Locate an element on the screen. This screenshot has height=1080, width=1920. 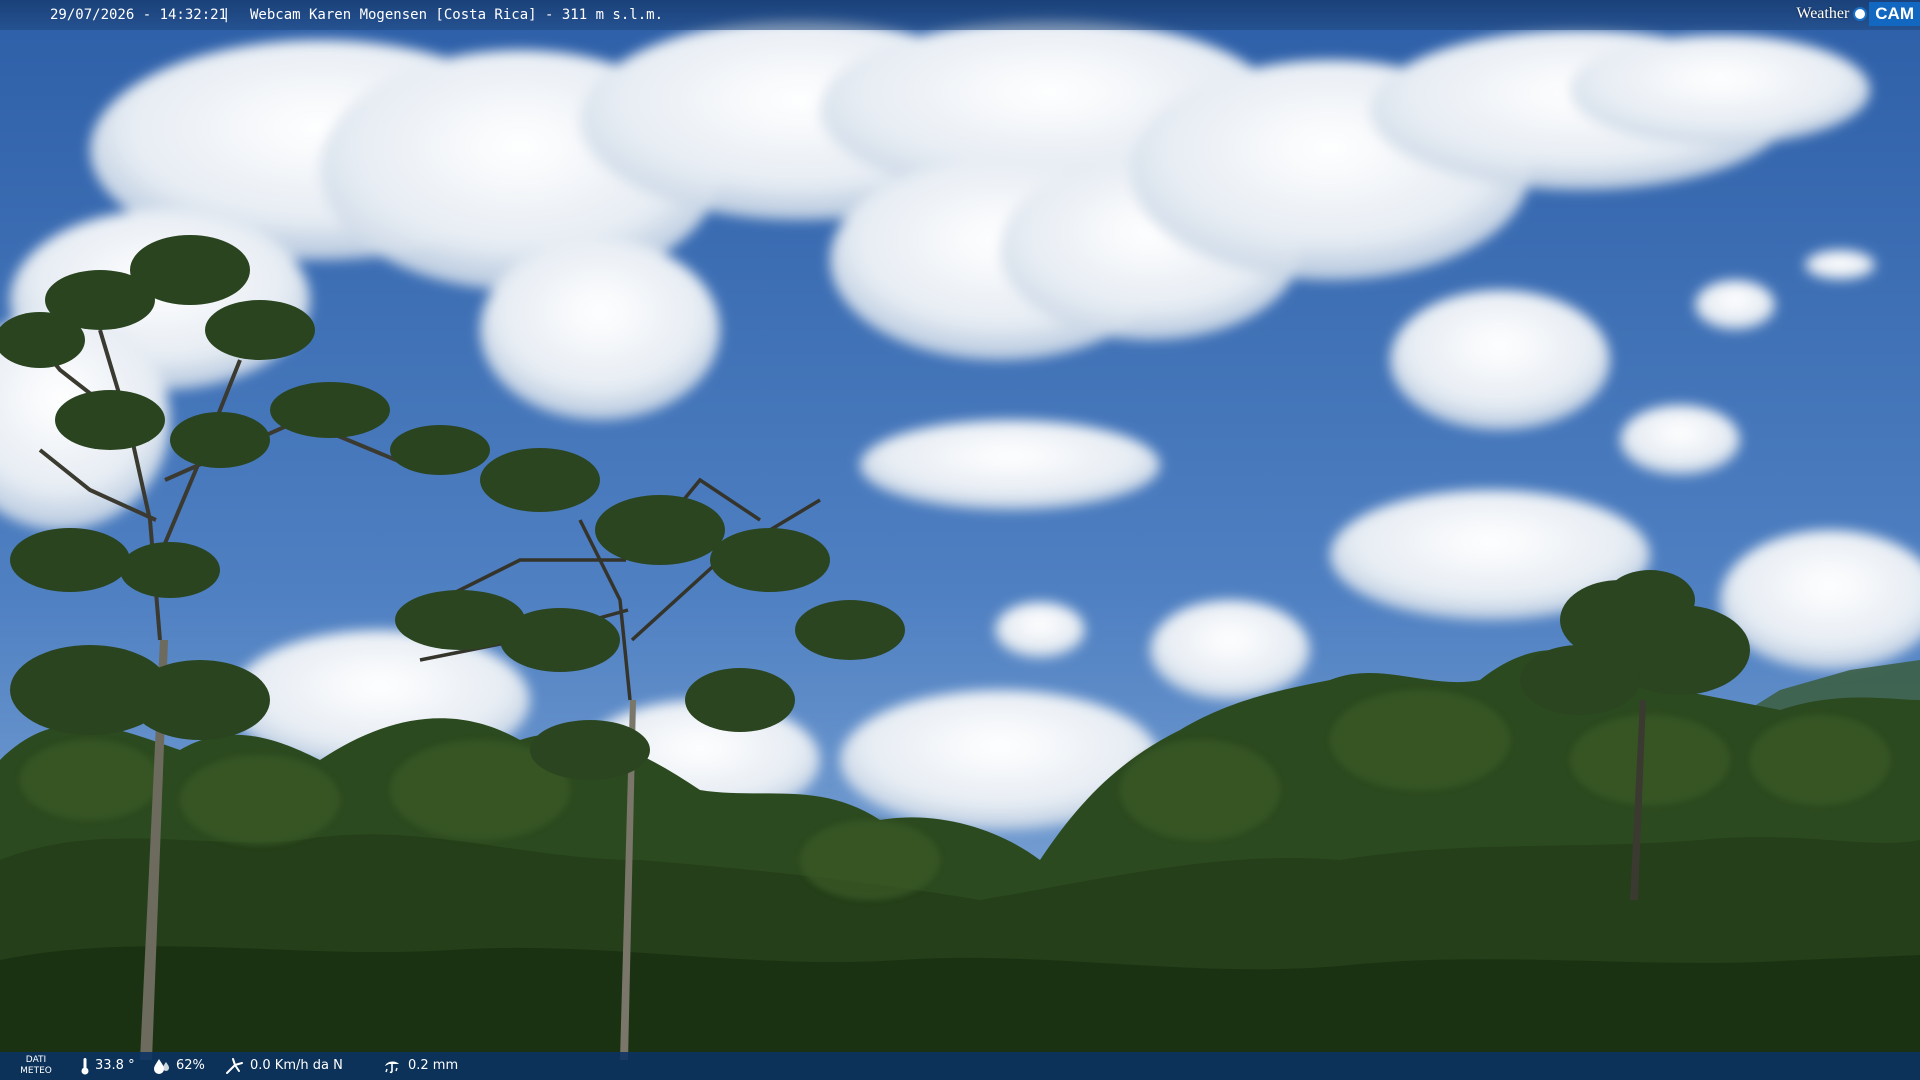
logo-weather-text: Weather is located at coordinates (1823, 13).